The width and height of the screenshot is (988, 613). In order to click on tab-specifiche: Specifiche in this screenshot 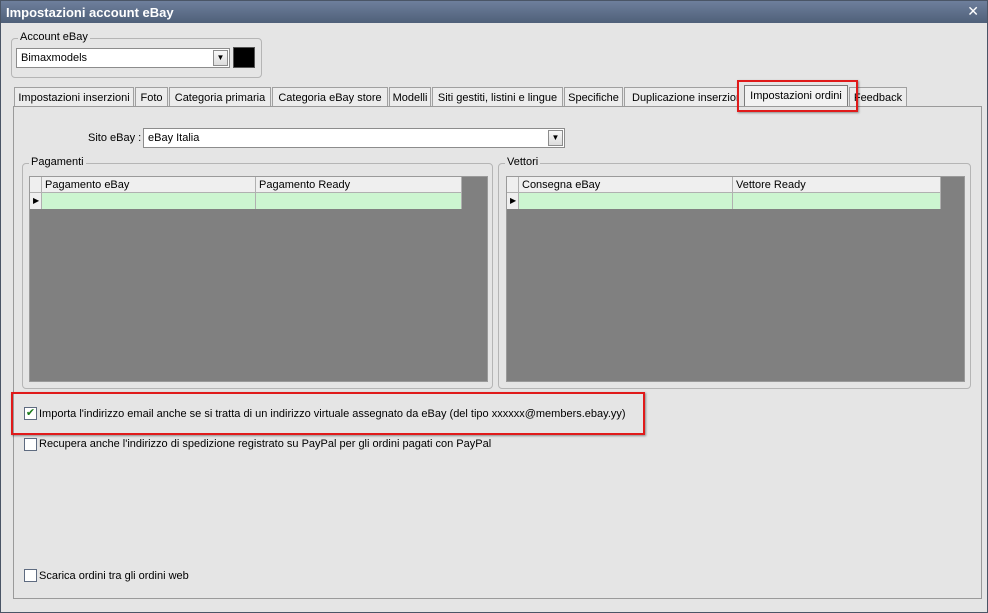, I will do `click(593, 97)`.